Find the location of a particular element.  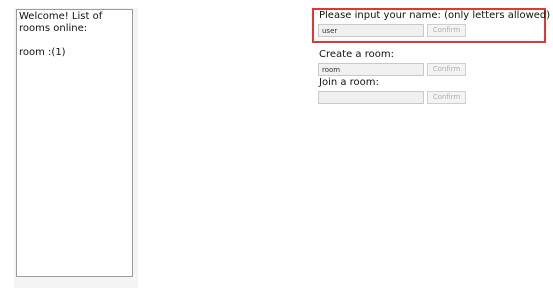

name-confirm-button: Confirm is located at coordinates (446, 30).